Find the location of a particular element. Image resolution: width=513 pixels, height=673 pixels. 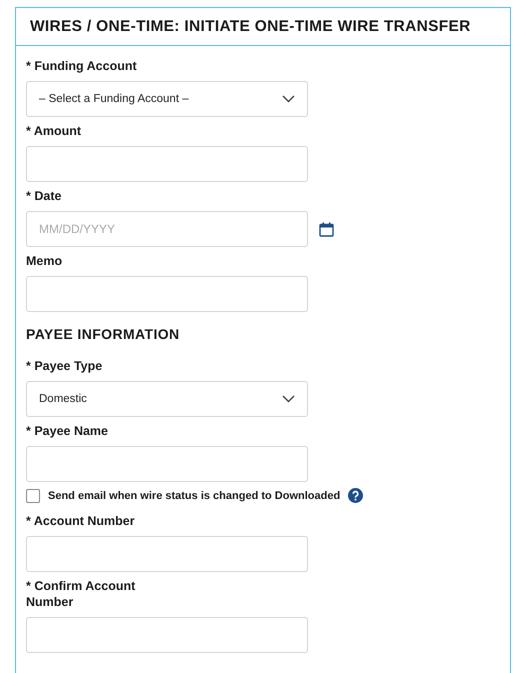

field-label: Memo is located at coordinates (45, 261).